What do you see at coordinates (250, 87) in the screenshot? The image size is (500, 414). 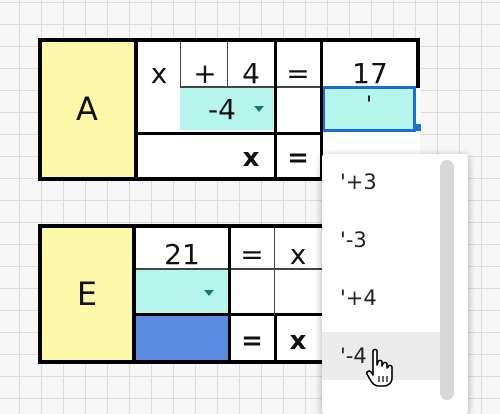 I see `table-a-divider-row1` at bounding box center [250, 87].